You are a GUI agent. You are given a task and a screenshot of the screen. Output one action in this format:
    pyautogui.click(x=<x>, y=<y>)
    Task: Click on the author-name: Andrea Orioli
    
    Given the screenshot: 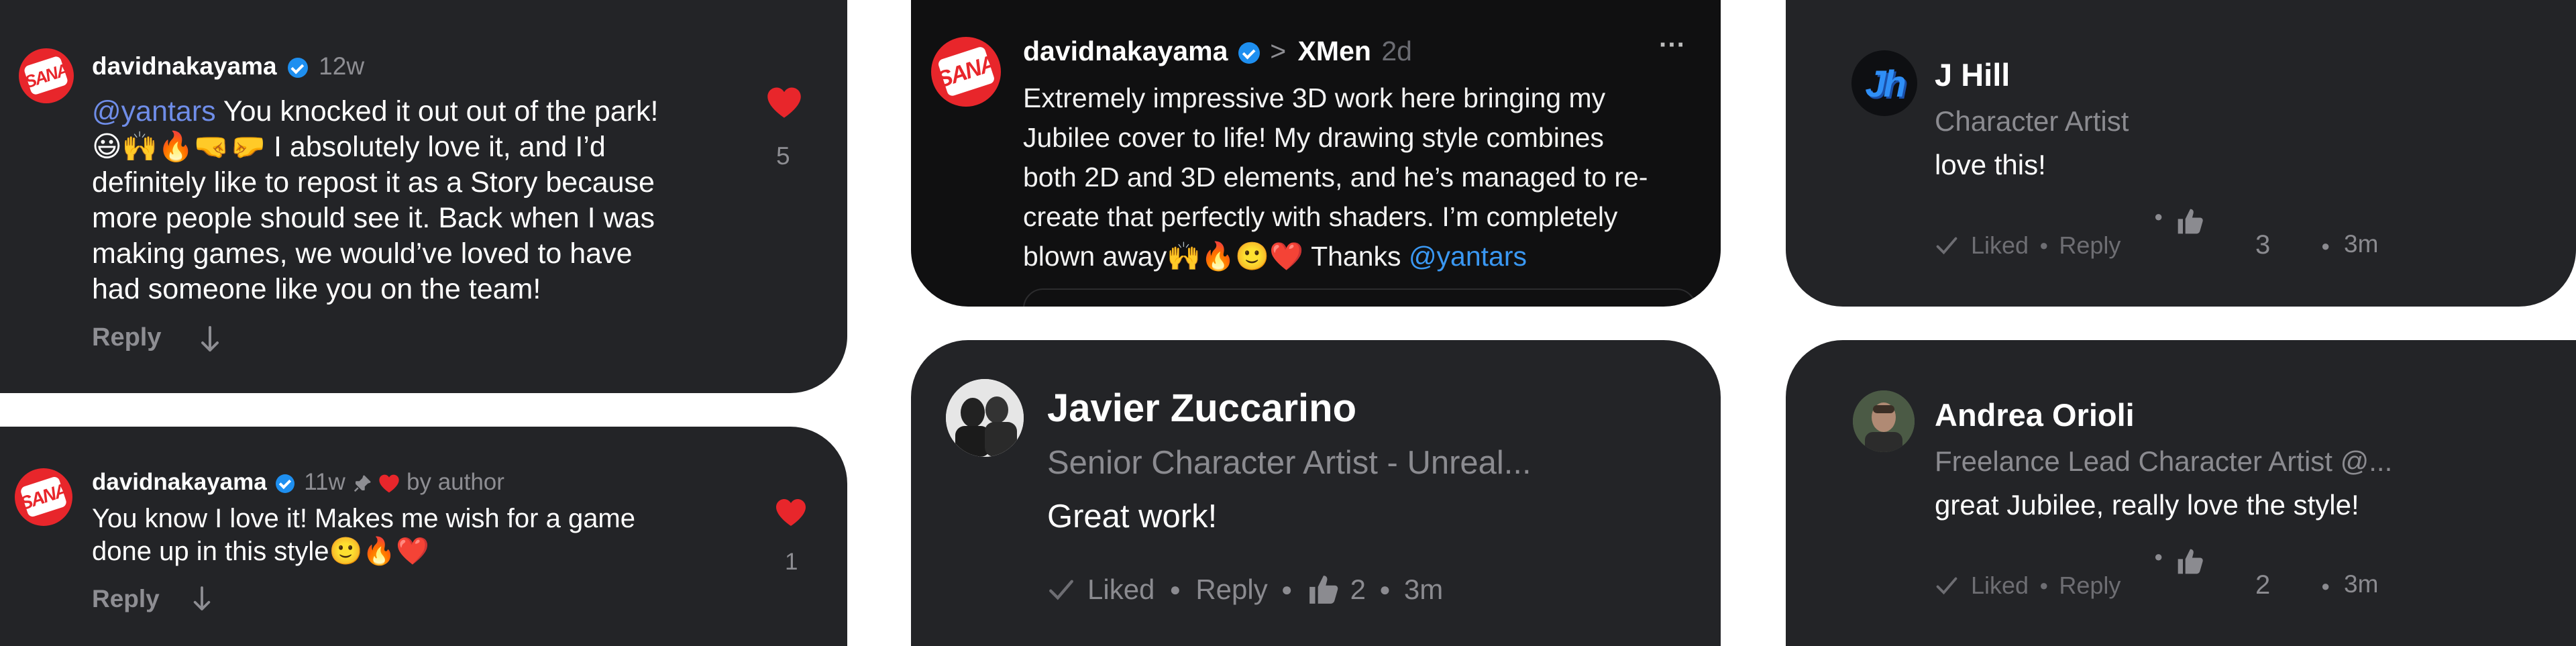 What is the action you would take?
    pyautogui.click(x=2035, y=414)
    